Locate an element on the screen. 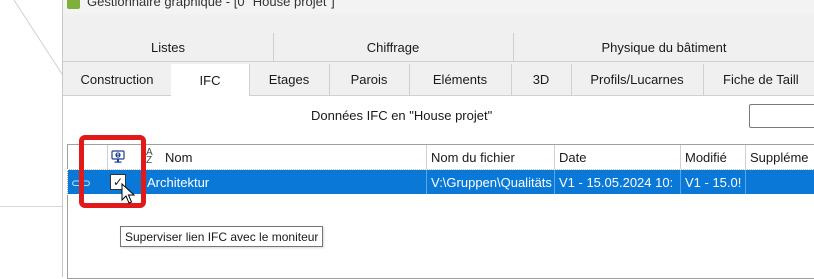 The image size is (814, 279). tab-etages: Etages is located at coordinates (289, 79).